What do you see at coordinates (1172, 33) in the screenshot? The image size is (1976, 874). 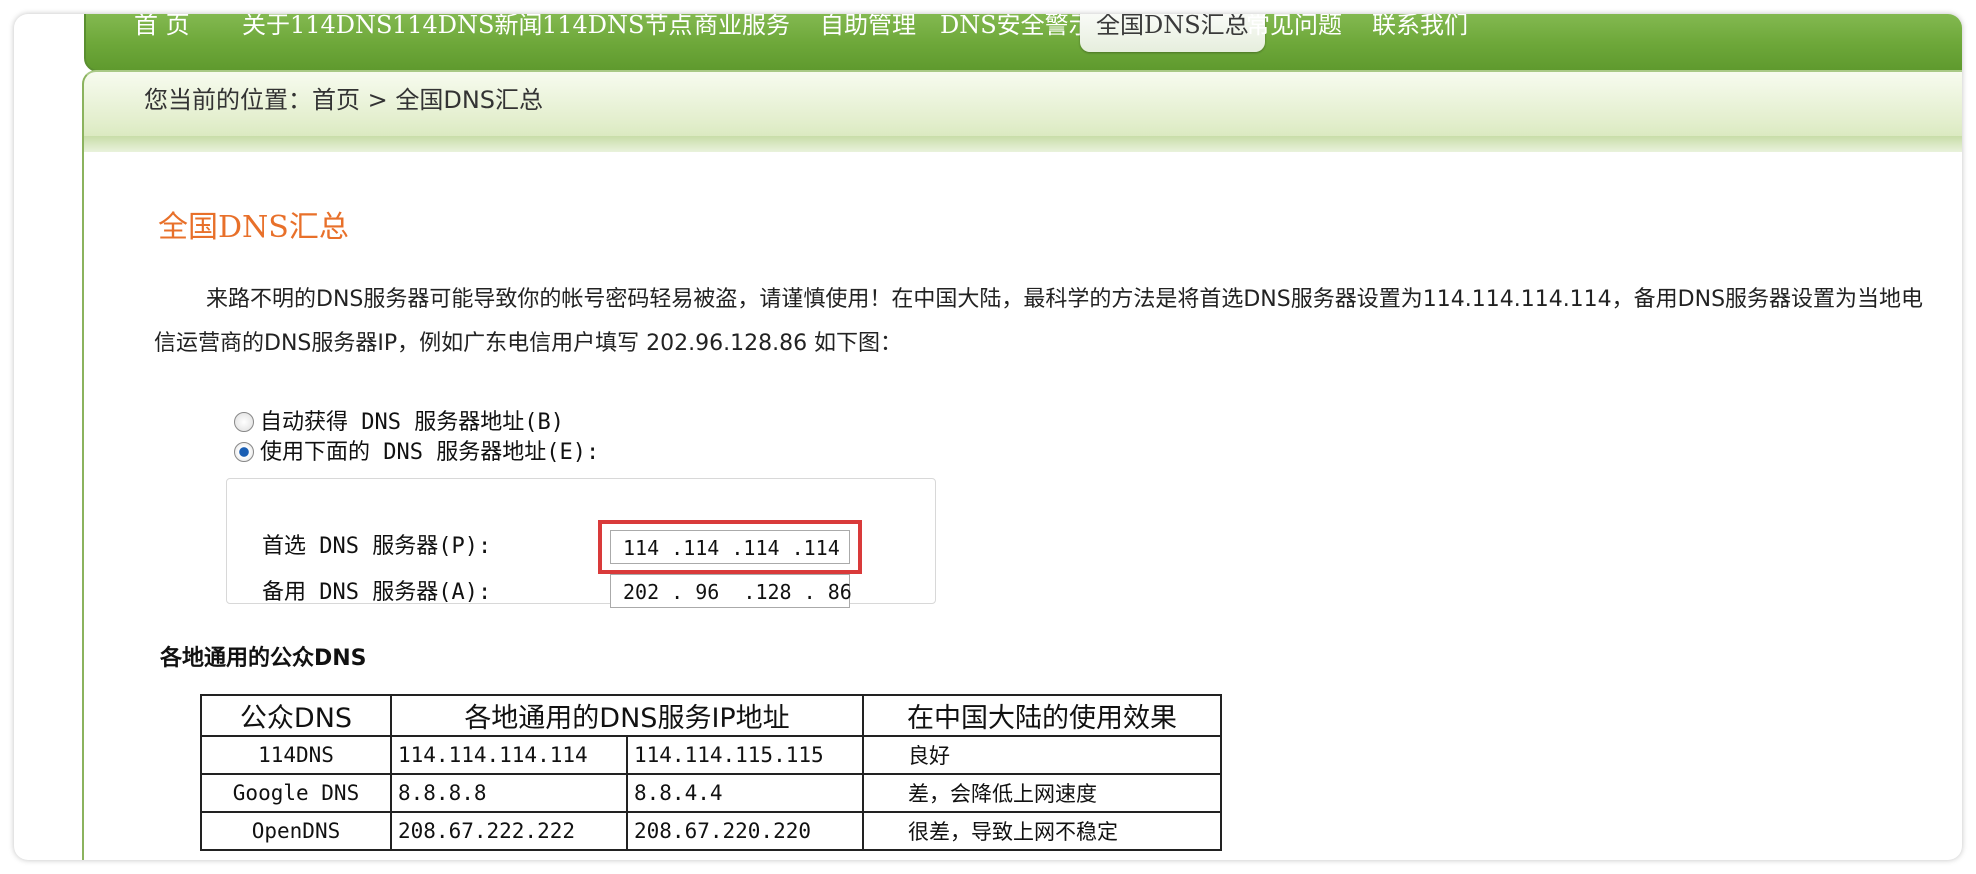 I see `nav-dns-summary: 全国DNS汇总` at bounding box center [1172, 33].